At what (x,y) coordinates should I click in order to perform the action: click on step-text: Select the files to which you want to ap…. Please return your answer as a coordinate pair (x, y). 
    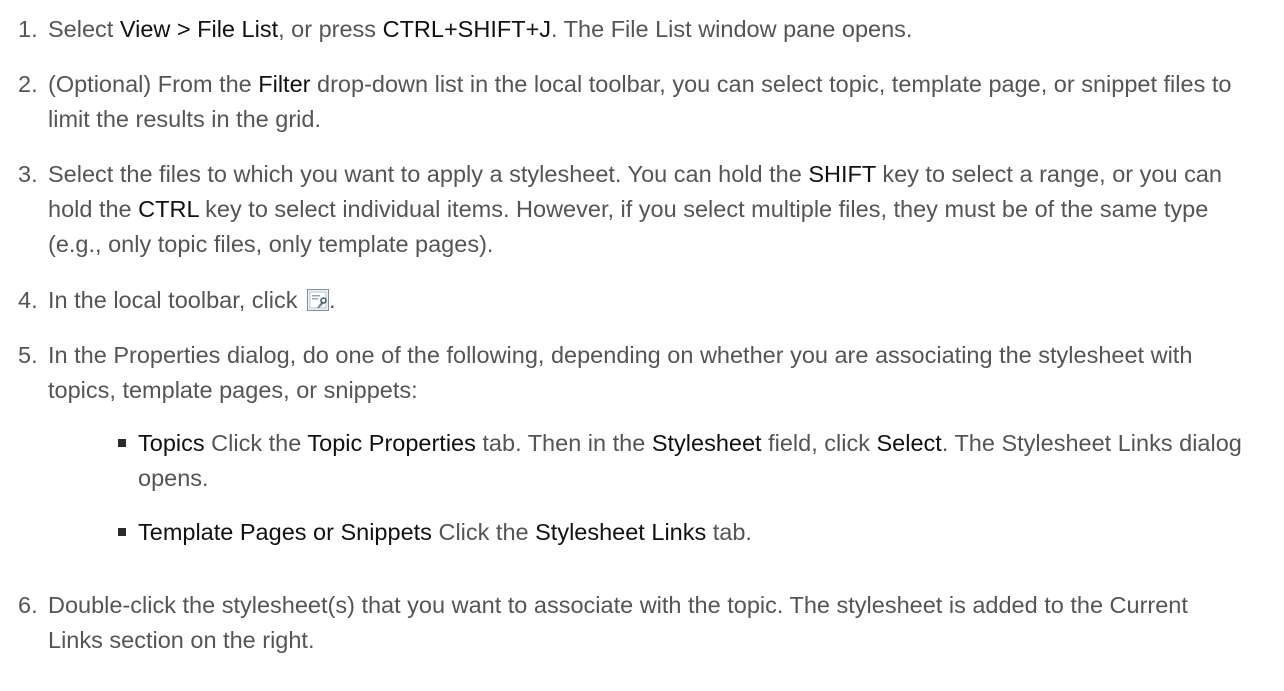
    Looking at the image, I should click on (635, 209).